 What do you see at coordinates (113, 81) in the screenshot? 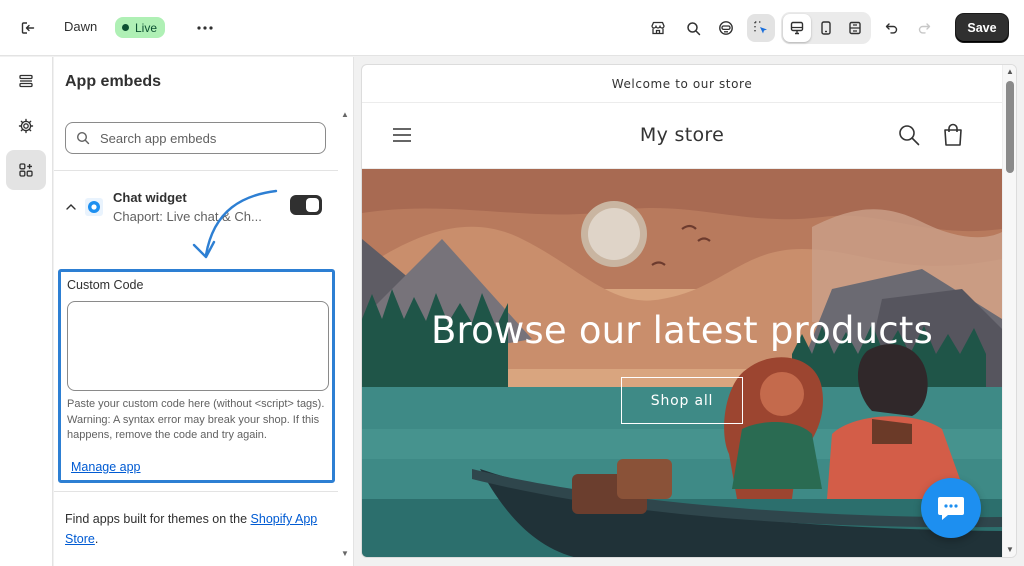
I see `panel-title: App embeds` at bounding box center [113, 81].